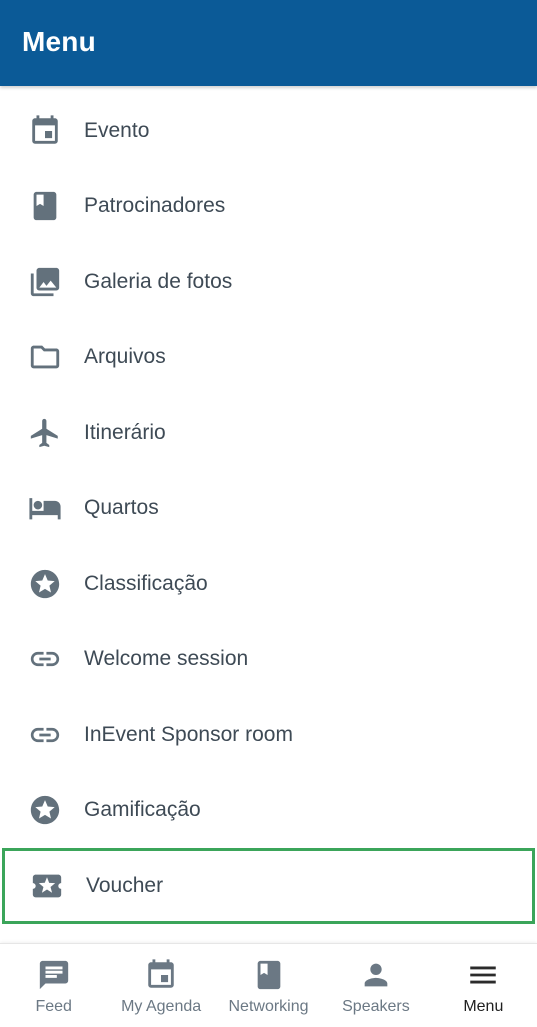 The image size is (537, 1027). What do you see at coordinates (268, 811) in the screenshot?
I see `menu-item-gamificacao: Gamificação` at bounding box center [268, 811].